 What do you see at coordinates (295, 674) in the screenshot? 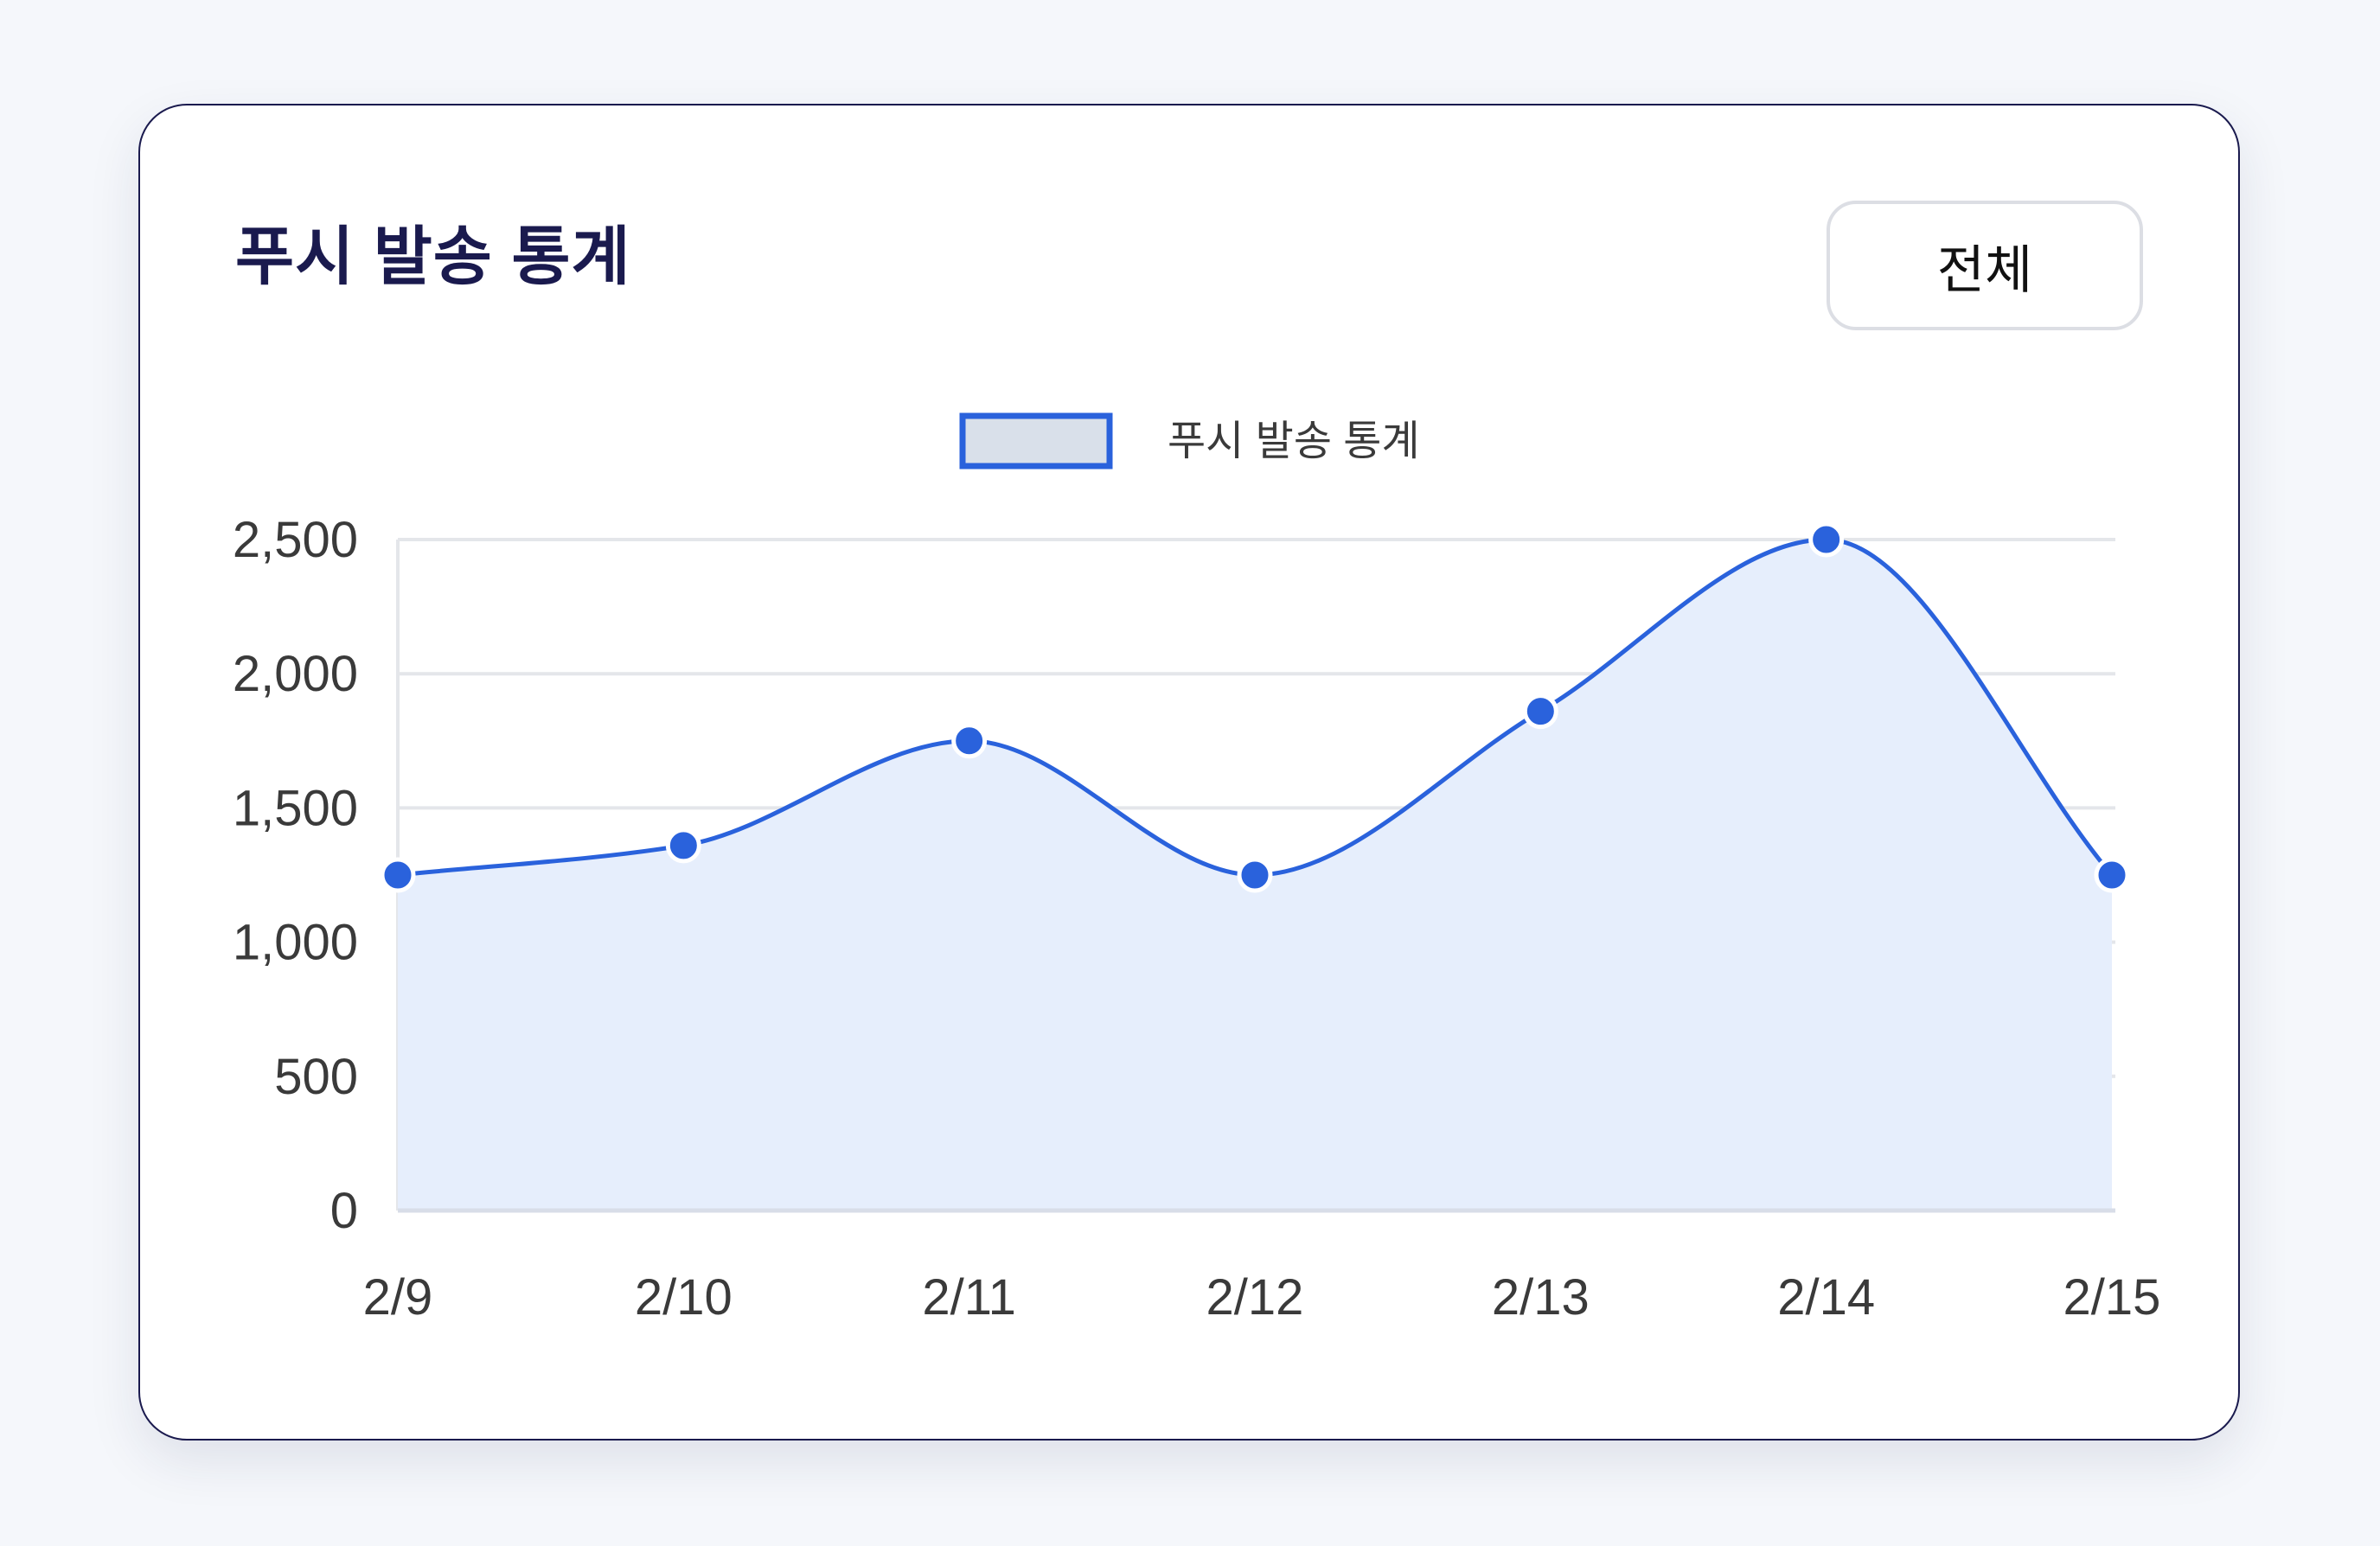
I see `y-tick-label: 2,000` at bounding box center [295, 674].